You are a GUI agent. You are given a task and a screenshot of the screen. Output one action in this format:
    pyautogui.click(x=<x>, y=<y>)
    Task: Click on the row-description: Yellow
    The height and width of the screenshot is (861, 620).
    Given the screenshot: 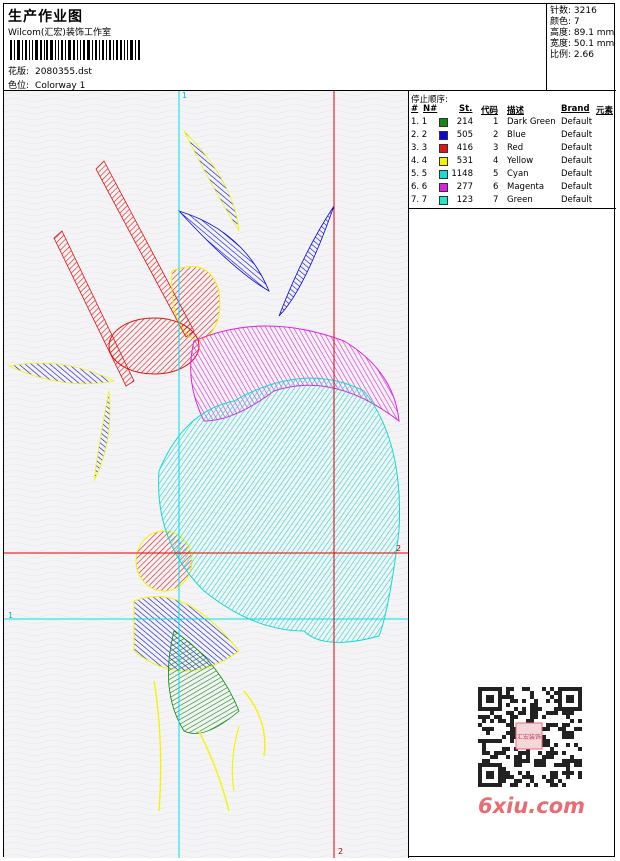 What is the action you would take?
    pyautogui.click(x=520, y=161)
    